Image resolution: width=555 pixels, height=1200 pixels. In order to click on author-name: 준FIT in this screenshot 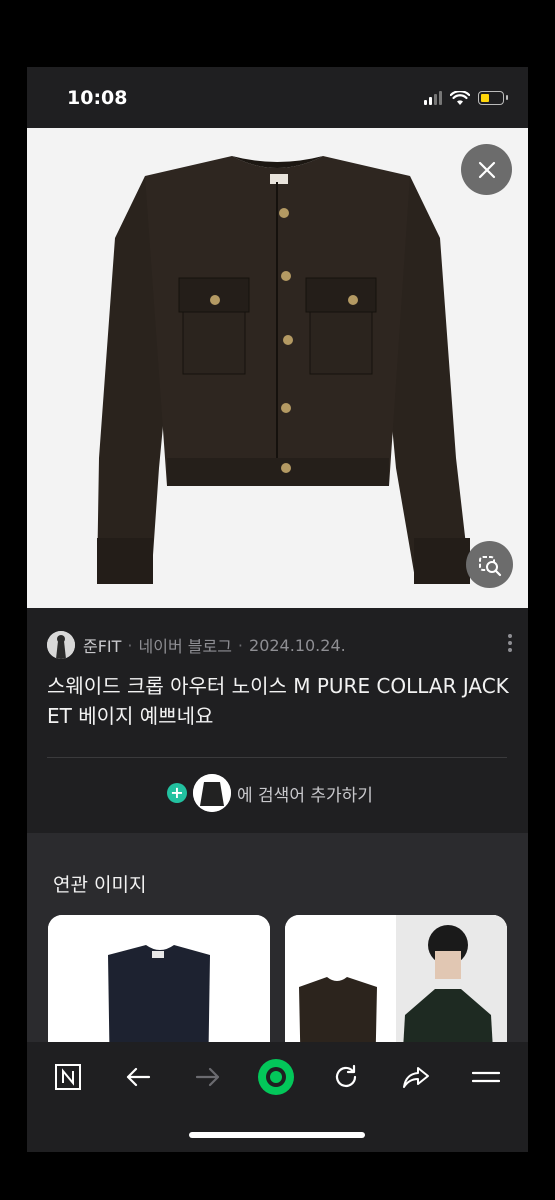, I will do `click(102, 645)`.